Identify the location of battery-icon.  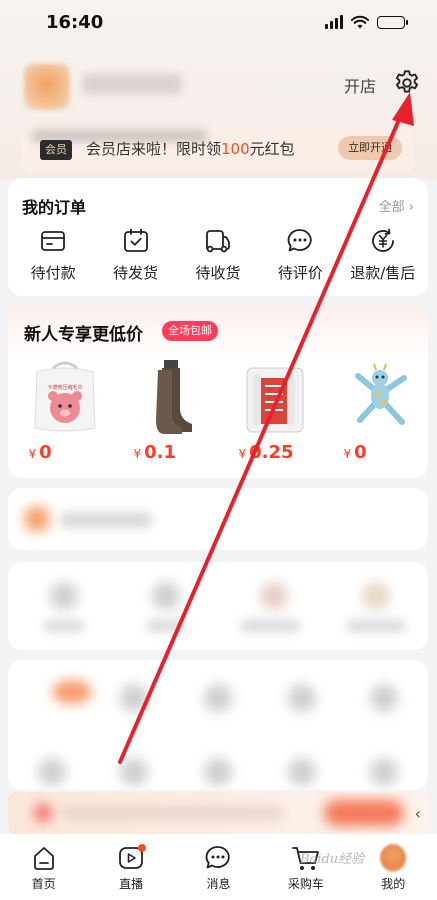
(392, 22).